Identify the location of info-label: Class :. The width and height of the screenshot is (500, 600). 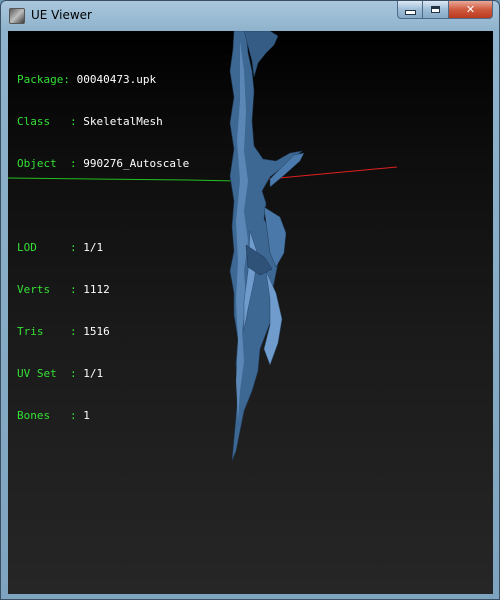
(50, 121).